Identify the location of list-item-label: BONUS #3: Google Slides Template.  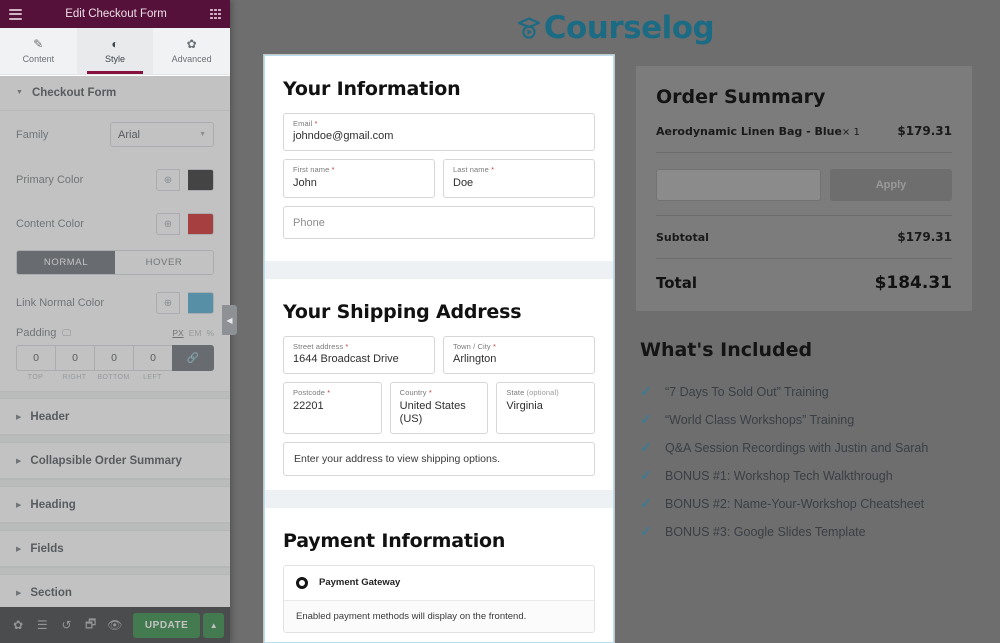
(765, 531).